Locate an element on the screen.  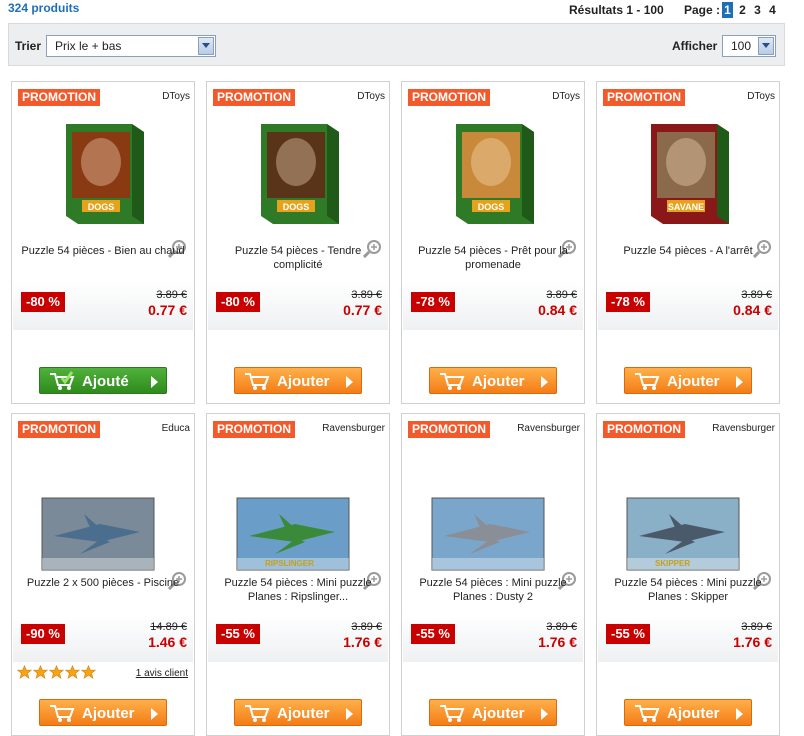
page-1-link: 1 is located at coordinates (727, 10).